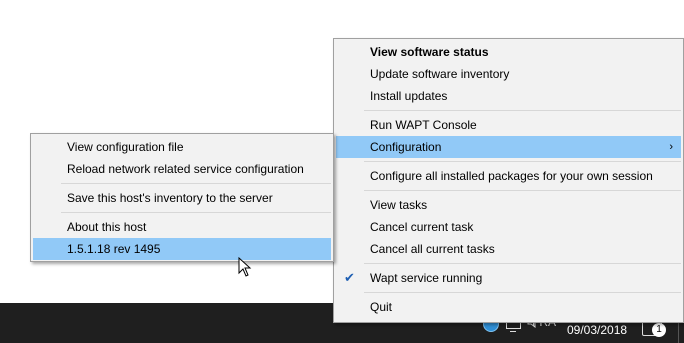  What do you see at coordinates (508, 125) in the screenshot?
I see `menu-item-run-console: Run WAPT Console` at bounding box center [508, 125].